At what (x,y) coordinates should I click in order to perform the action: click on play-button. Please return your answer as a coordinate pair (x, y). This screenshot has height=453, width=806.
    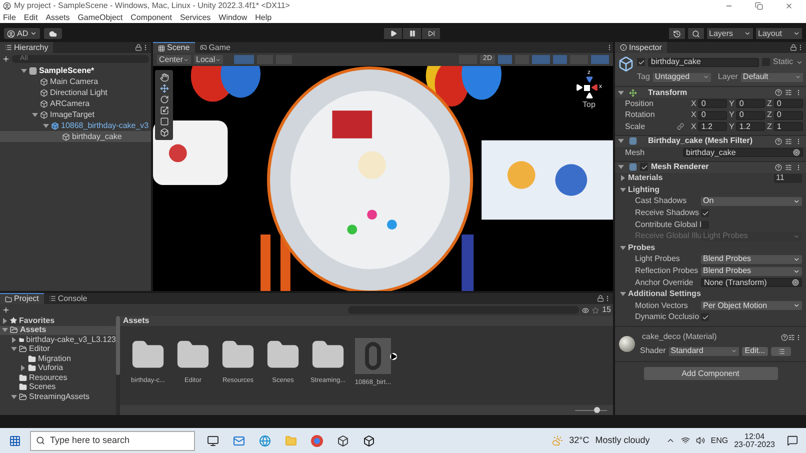
    Looking at the image, I should click on (393, 33).